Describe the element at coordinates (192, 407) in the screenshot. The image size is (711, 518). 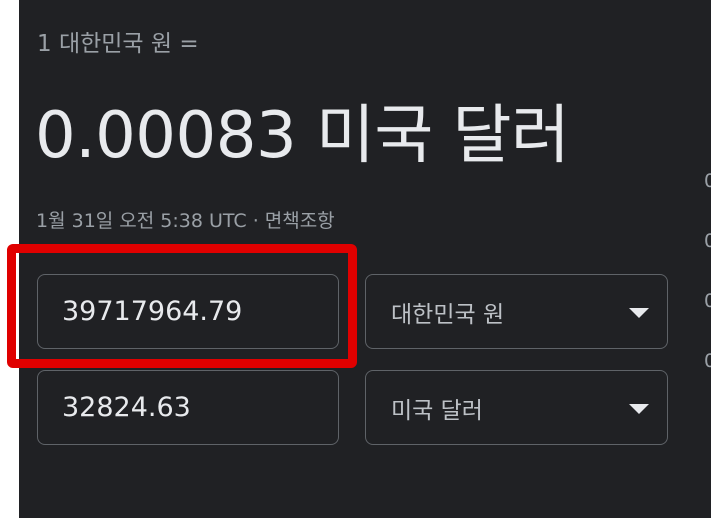
I see `to-amount-input` at that location.